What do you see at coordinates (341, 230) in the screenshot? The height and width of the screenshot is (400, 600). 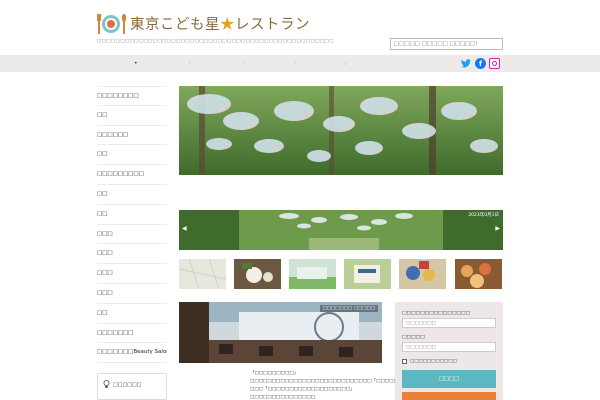 I see `news-slider: 2023年0月1日 ◀ ▶` at bounding box center [341, 230].